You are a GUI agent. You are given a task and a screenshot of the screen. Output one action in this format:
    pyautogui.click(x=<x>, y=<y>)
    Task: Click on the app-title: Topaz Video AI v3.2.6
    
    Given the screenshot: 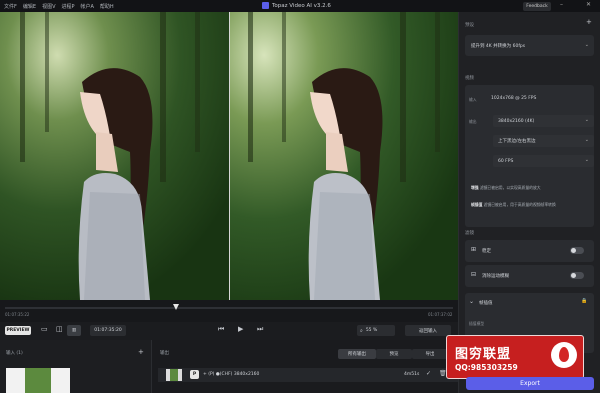 What is the action you would take?
    pyautogui.click(x=296, y=5)
    